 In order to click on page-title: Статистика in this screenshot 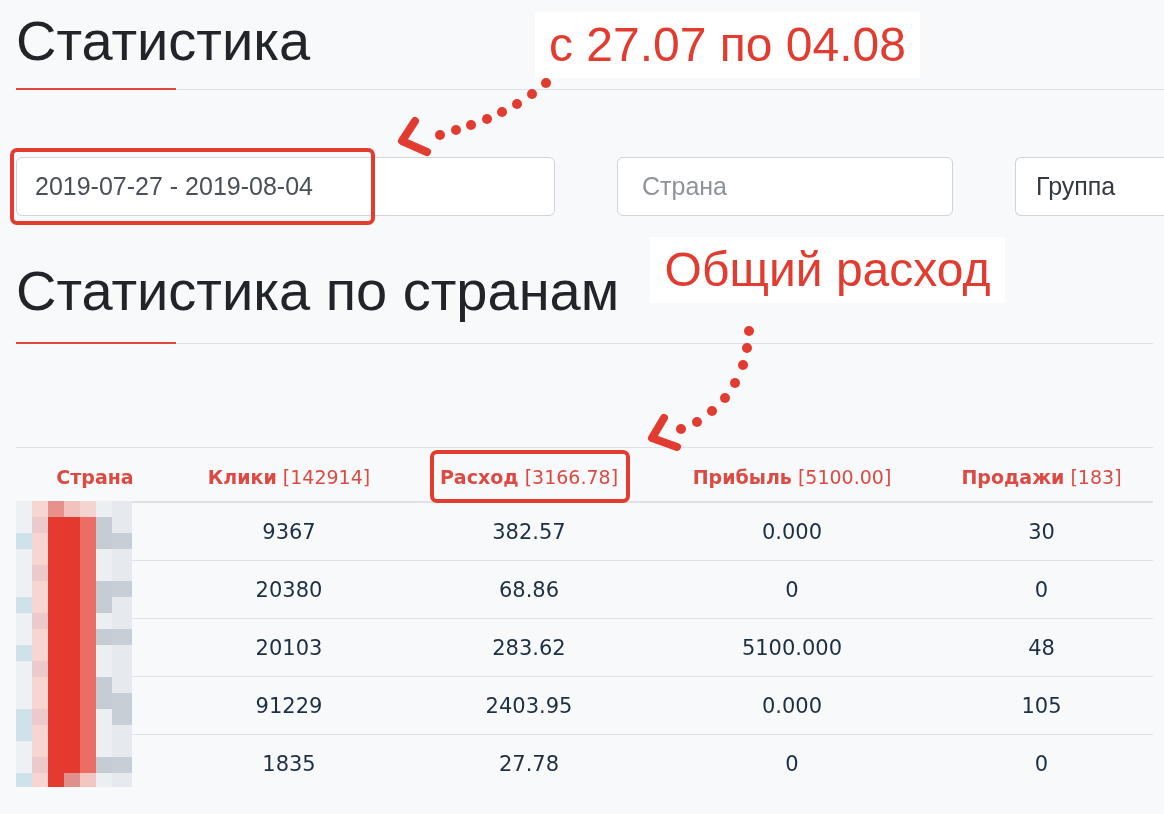, I will do `click(163, 38)`.